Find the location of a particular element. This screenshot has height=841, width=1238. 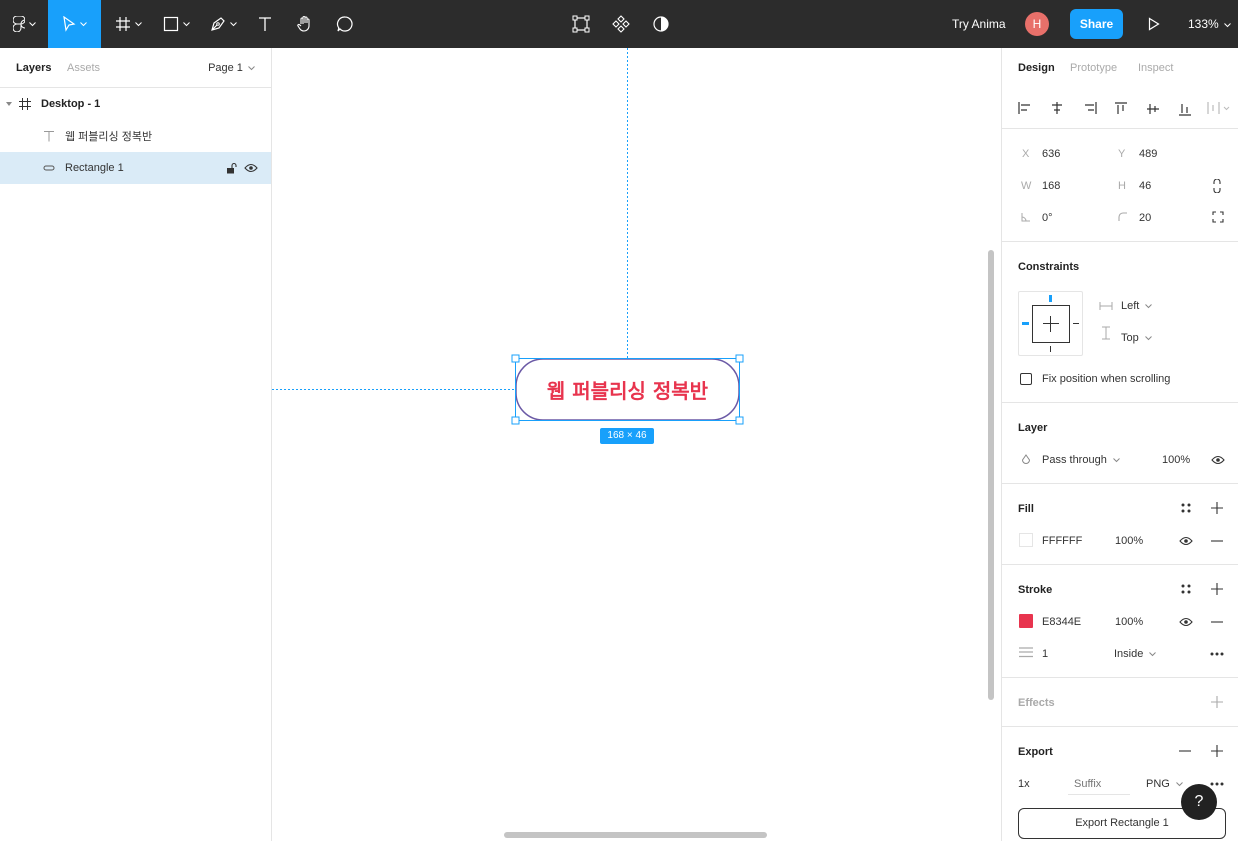

export-format-select: PNG is located at coordinates (1164, 784).